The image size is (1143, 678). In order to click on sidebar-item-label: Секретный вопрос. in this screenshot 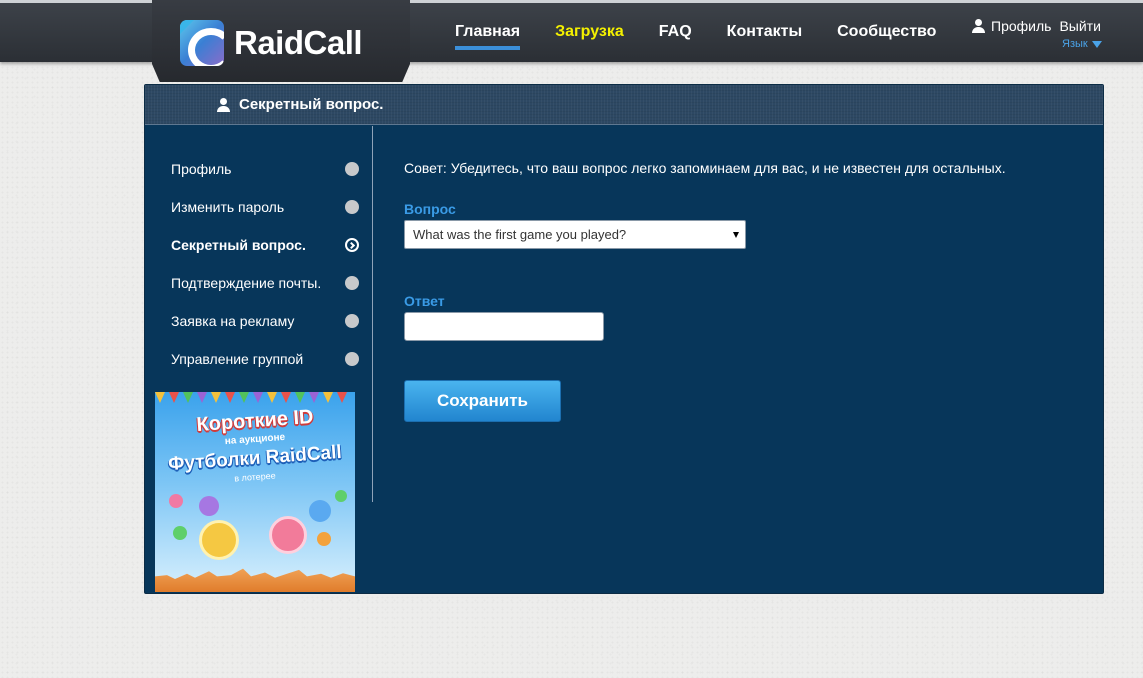, I will do `click(238, 245)`.